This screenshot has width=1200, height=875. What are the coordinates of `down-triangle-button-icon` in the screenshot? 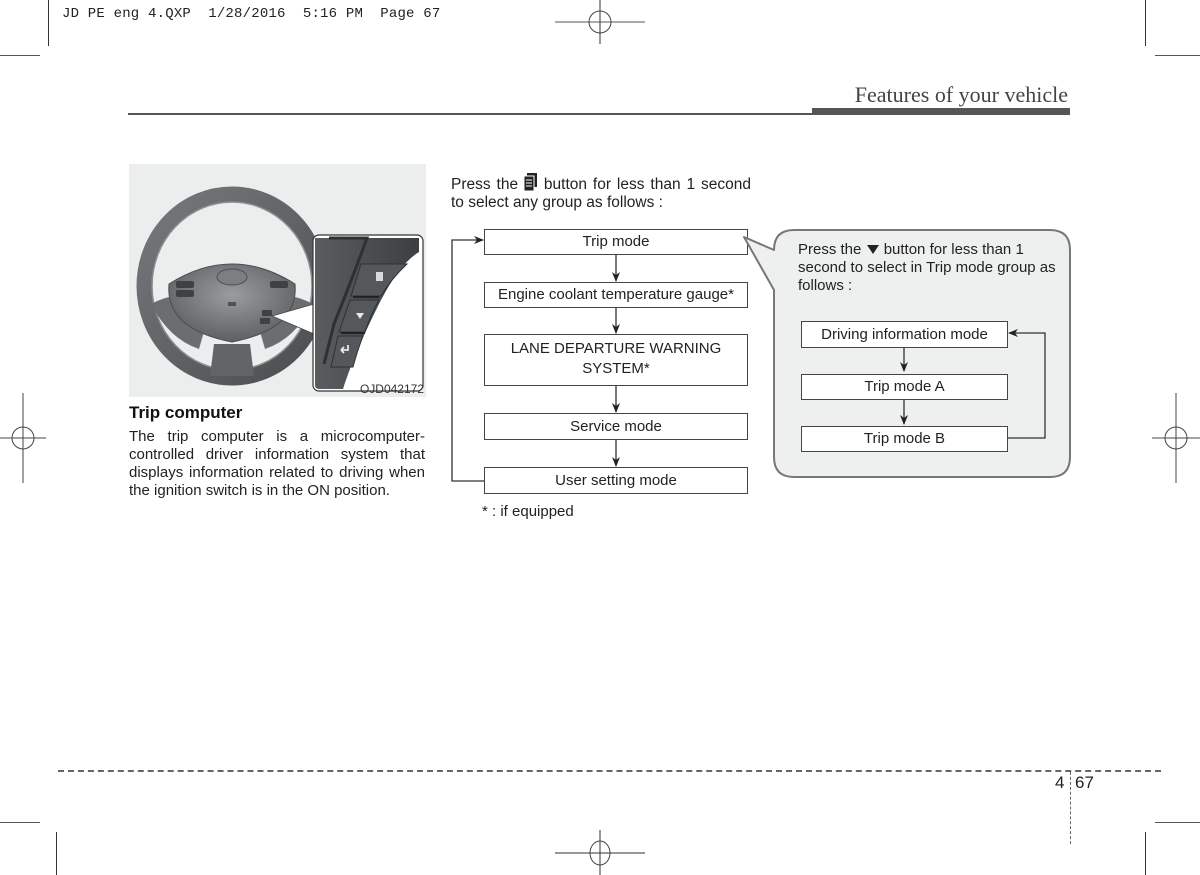 It's located at (873, 248).